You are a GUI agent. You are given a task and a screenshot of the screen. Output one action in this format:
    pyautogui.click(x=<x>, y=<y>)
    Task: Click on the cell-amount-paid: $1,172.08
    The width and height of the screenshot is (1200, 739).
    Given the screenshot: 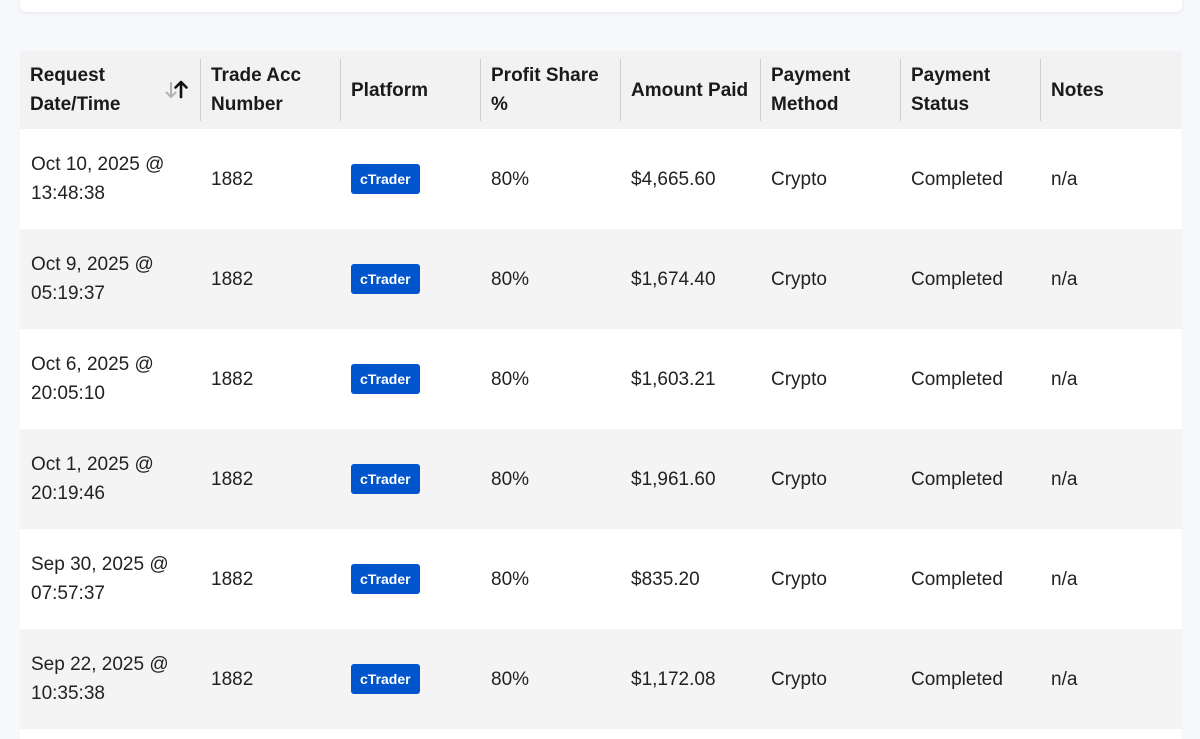 What is the action you would take?
    pyautogui.click(x=673, y=679)
    